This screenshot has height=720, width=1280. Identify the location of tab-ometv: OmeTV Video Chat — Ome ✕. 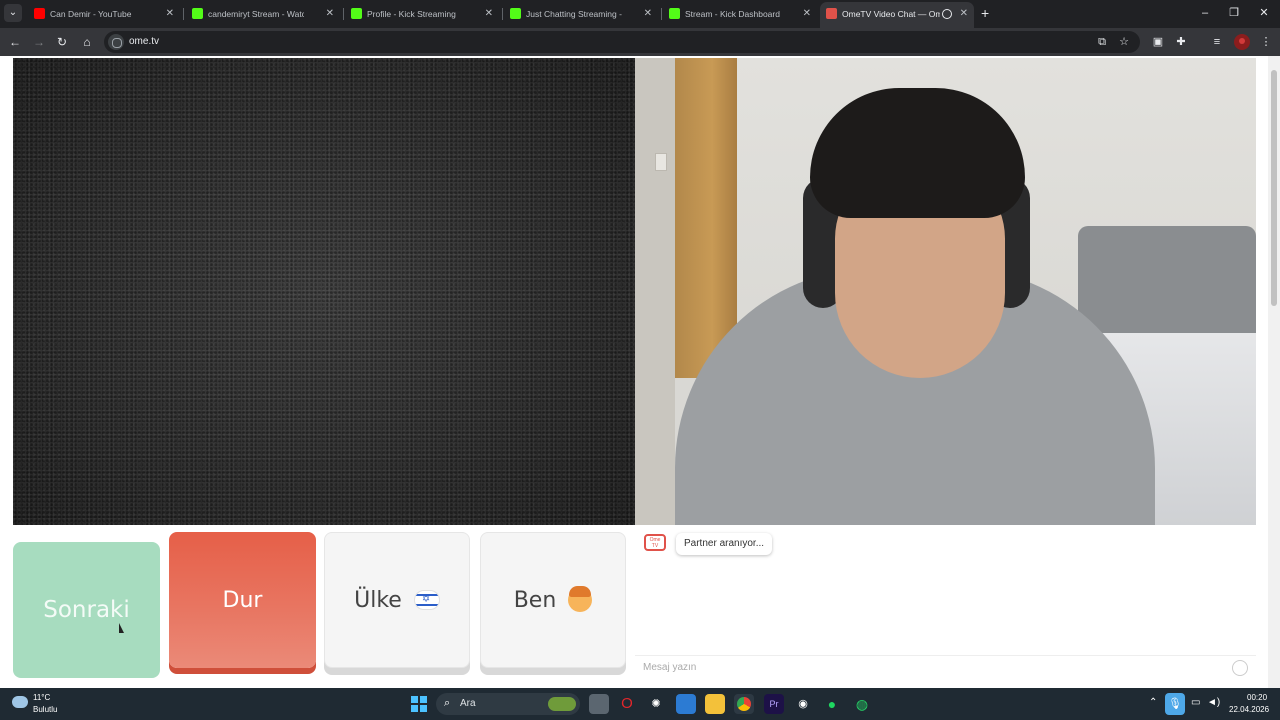
(897, 15).